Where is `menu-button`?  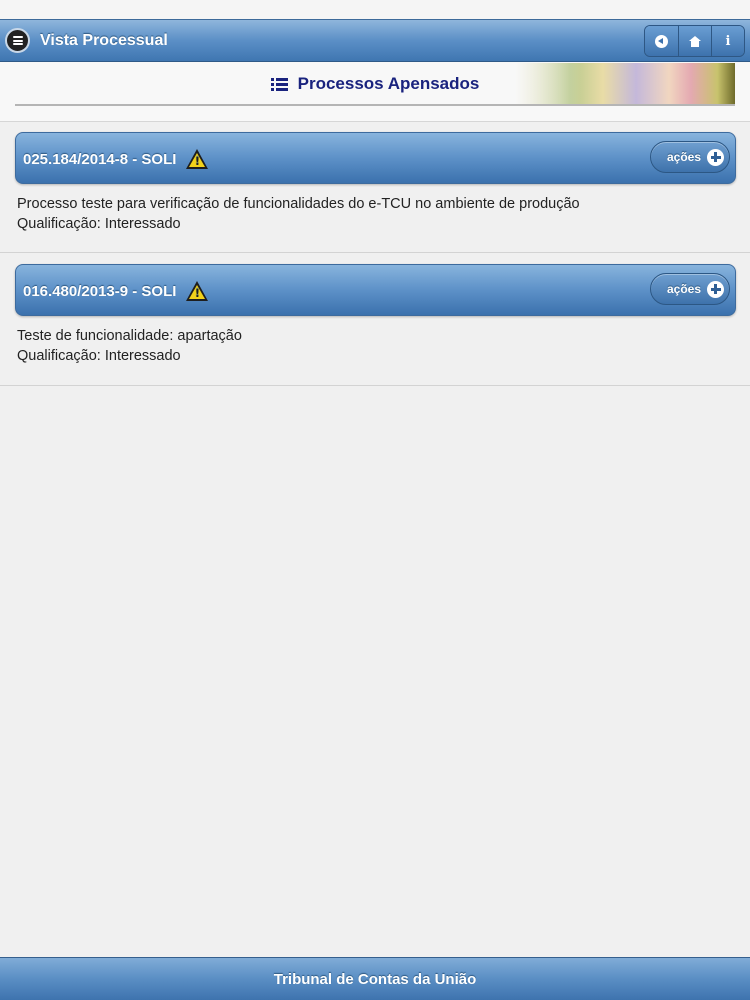 menu-button is located at coordinates (17, 40).